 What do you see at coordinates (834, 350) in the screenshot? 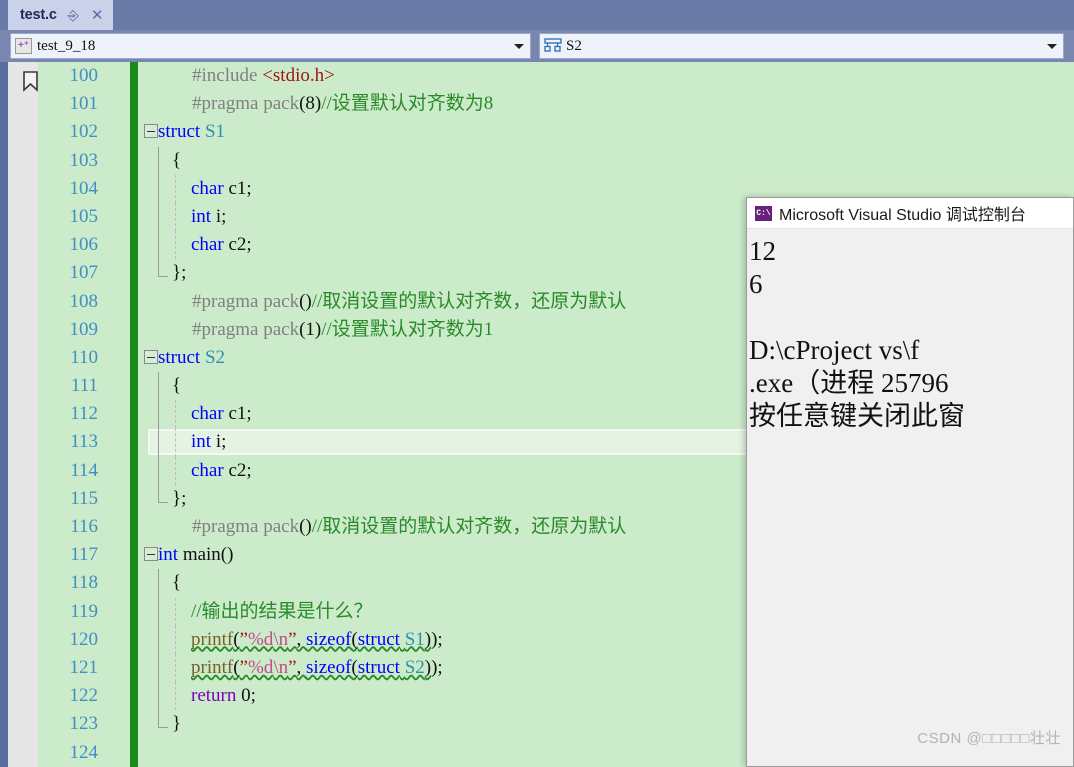
I see `console-output-line: D:\cProject vs\f` at bounding box center [834, 350].